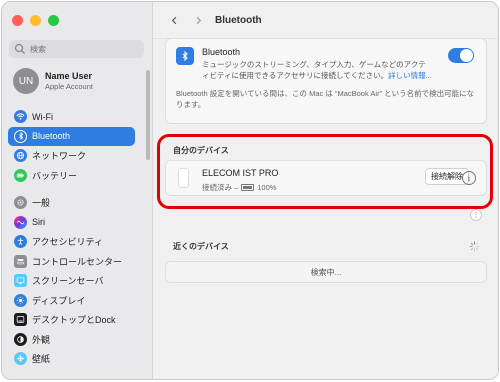 Image resolution: width=500 pixels, height=382 pixels. Describe the element at coordinates (71, 116) in the screenshot. I see `sidebar-item-wifi: Wi-Fi` at that location.